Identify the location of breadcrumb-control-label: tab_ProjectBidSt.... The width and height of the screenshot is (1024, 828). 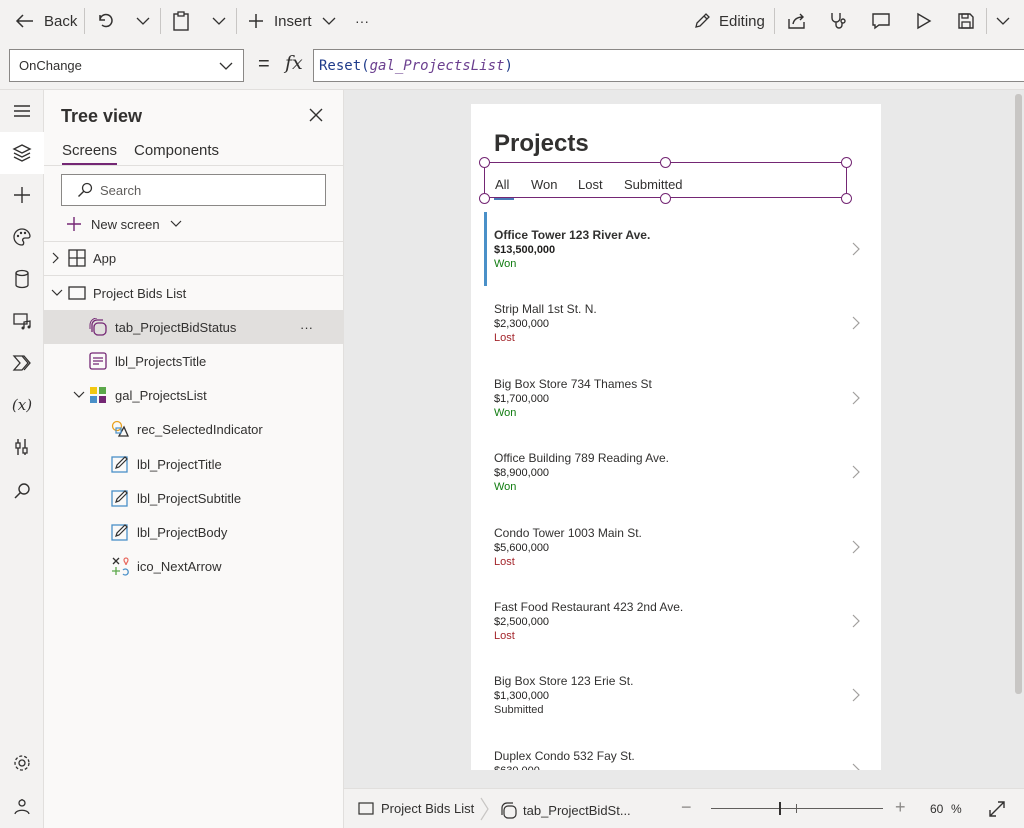
(577, 810).